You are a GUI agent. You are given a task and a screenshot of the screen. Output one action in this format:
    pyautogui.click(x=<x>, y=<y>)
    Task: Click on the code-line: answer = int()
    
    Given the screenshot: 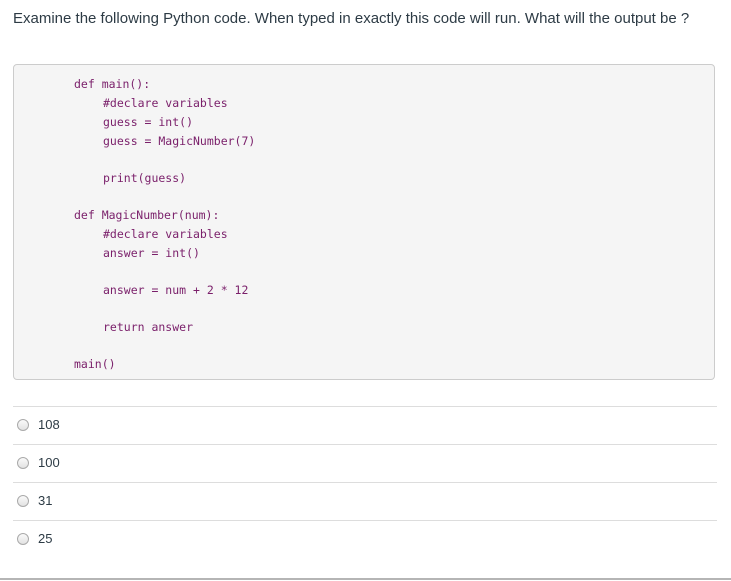 What is the action you would take?
    pyautogui.click(x=151, y=253)
    